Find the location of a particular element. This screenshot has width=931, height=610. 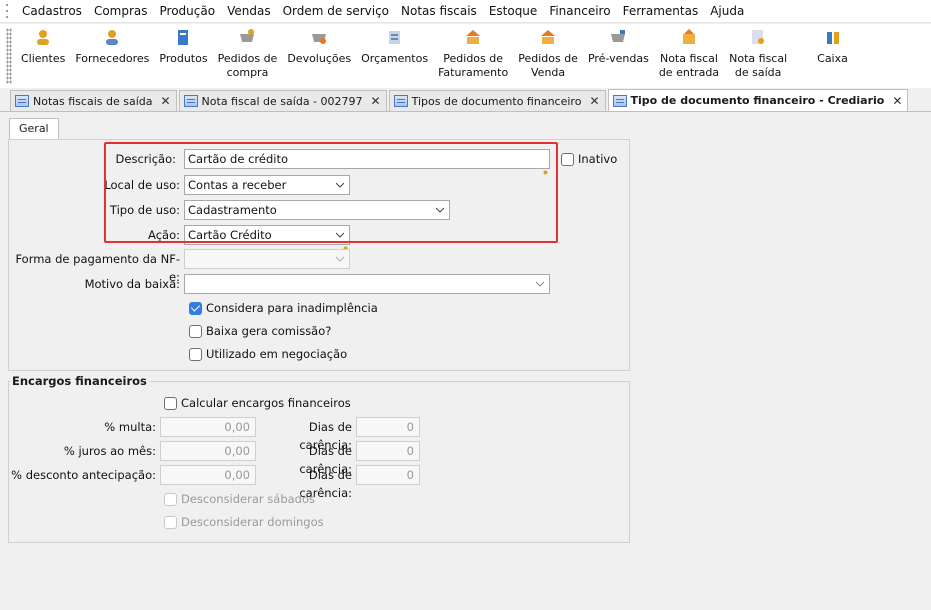

toolbar-pre-vendas-button: Pré-vendas is located at coordinates (618, 56).